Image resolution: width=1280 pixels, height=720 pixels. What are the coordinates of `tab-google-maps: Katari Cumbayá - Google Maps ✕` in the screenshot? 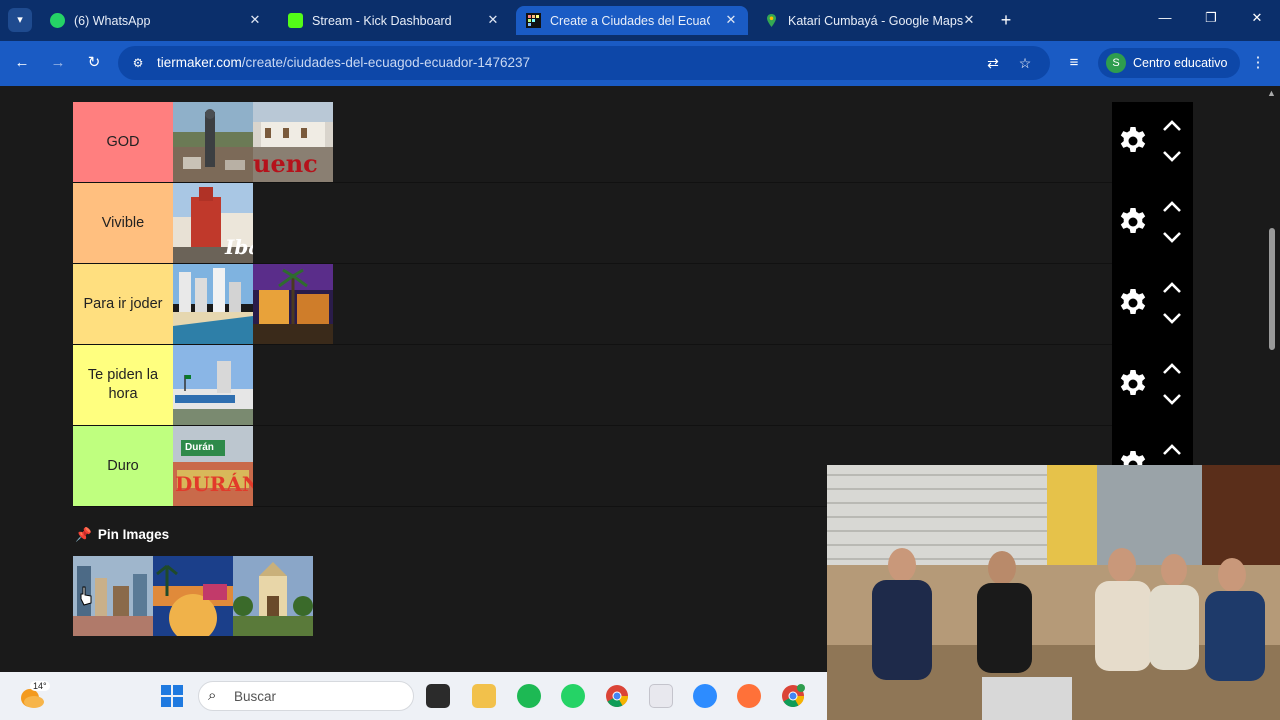 It's located at (870, 20).